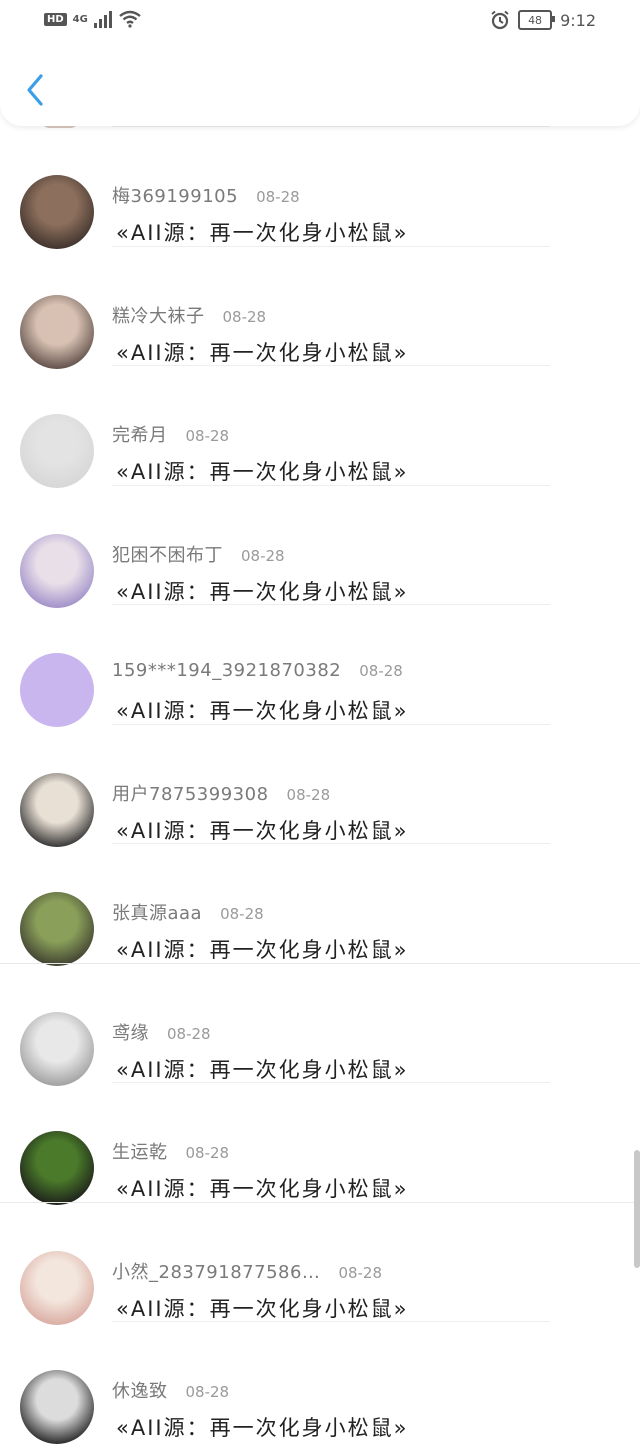  I want to click on user-name: 犯困不困布丁, so click(167, 554).